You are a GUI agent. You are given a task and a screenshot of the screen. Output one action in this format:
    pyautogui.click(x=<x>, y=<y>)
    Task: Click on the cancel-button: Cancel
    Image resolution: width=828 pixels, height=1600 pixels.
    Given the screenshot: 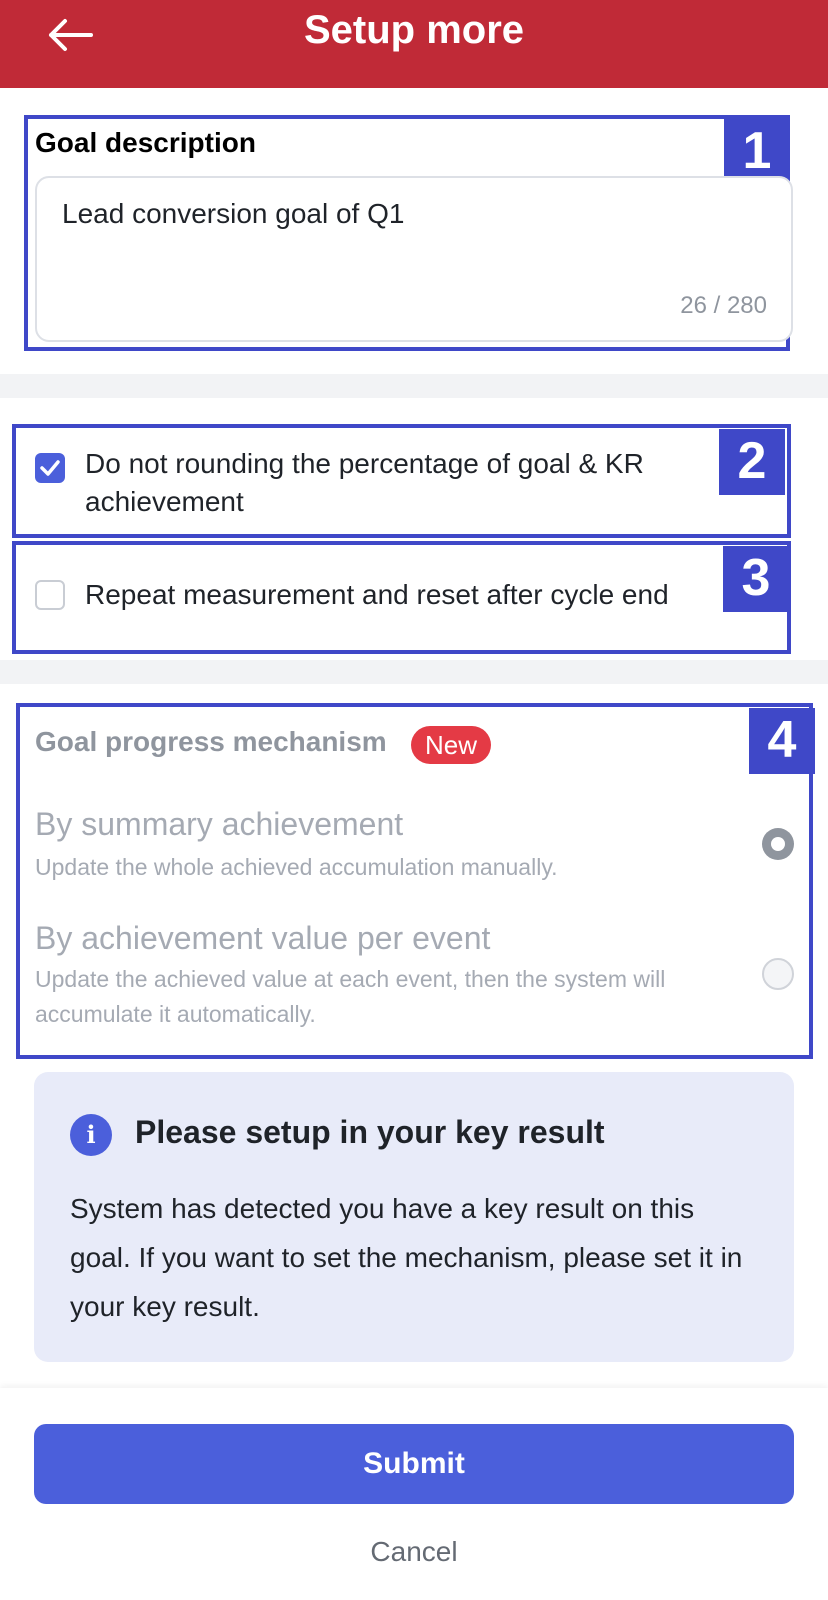 What is the action you would take?
    pyautogui.click(x=414, y=1552)
    